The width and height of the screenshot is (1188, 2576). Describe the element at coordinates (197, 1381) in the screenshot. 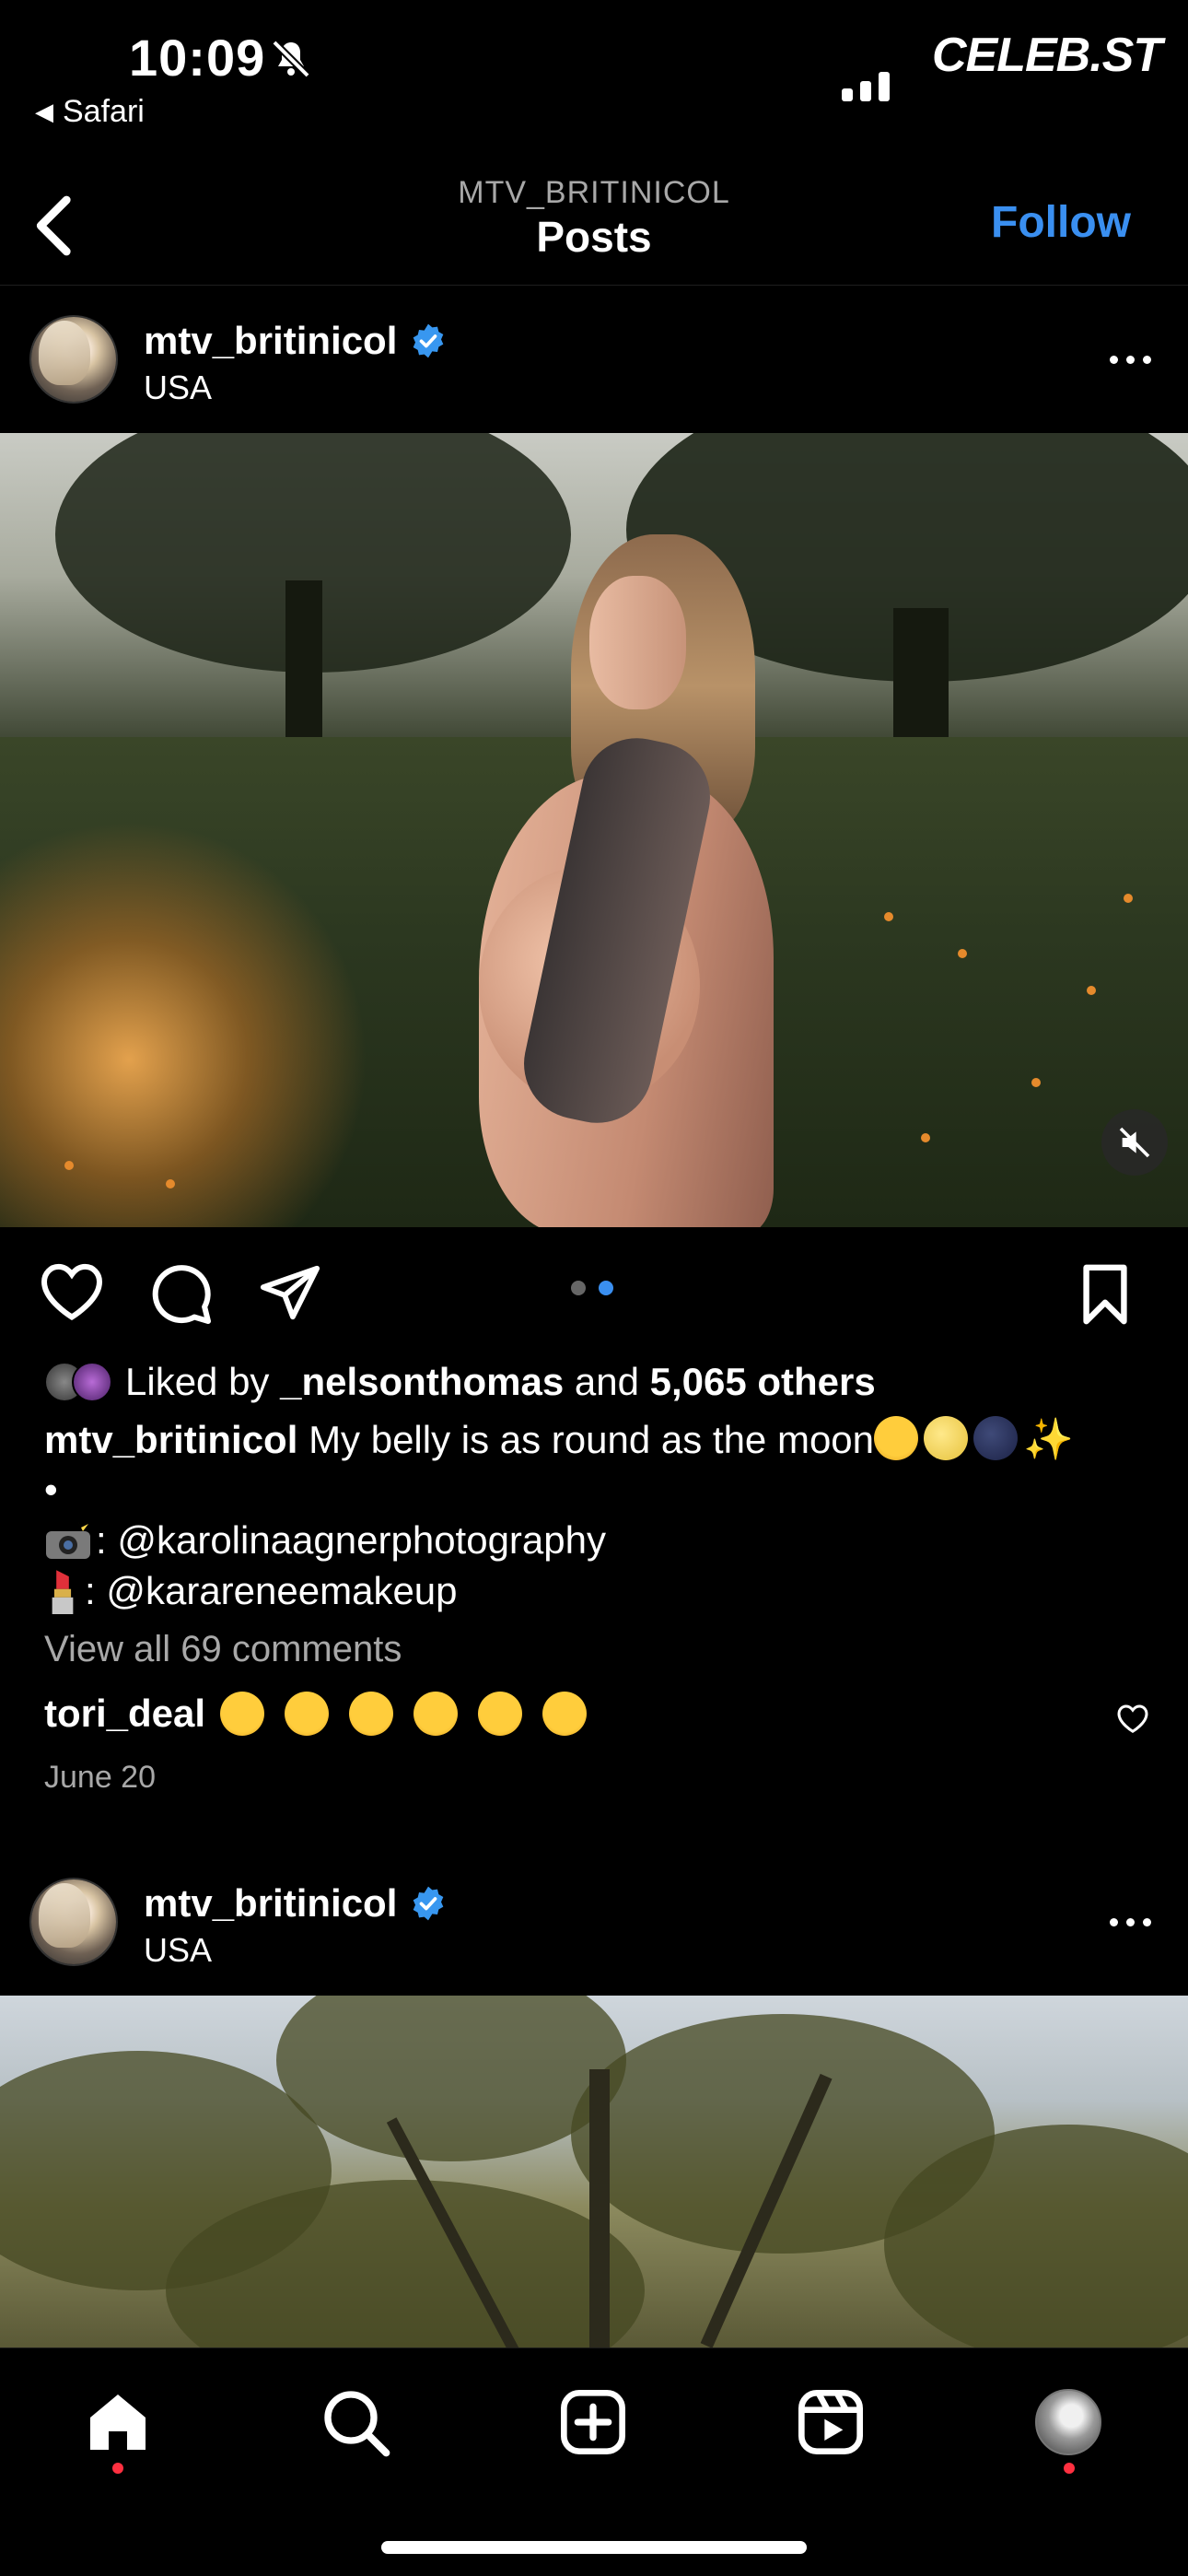

I see `liked-by-prefix: Liked by` at that location.